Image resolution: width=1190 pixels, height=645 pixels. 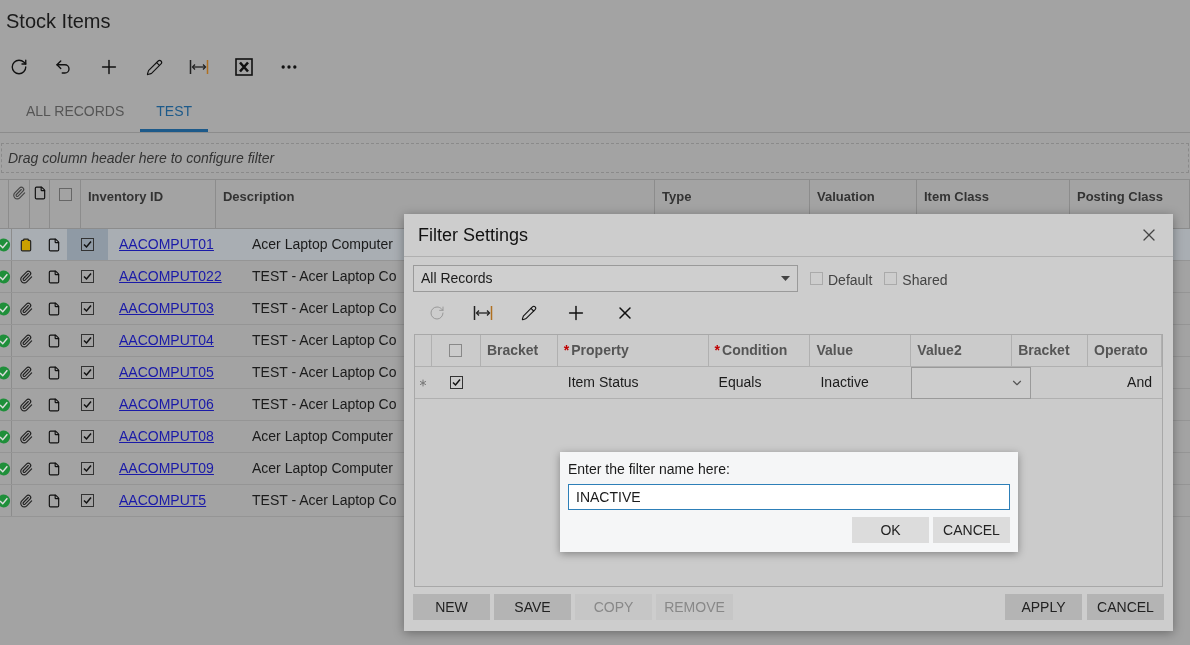 What do you see at coordinates (126, 196) in the screenshot?
I see `column-header: Inventory ID` at bounding box center [126, 196].